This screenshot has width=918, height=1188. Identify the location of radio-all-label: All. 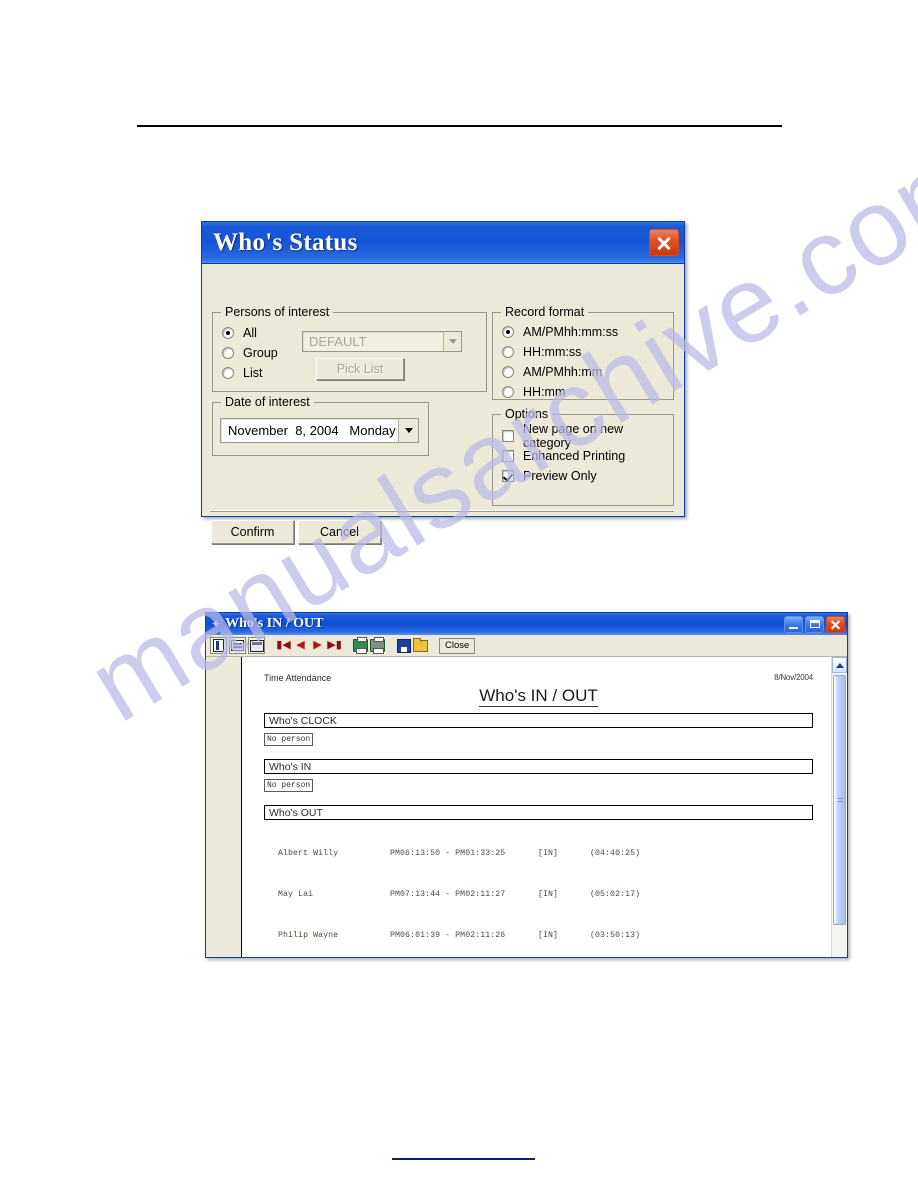
(250, 333).